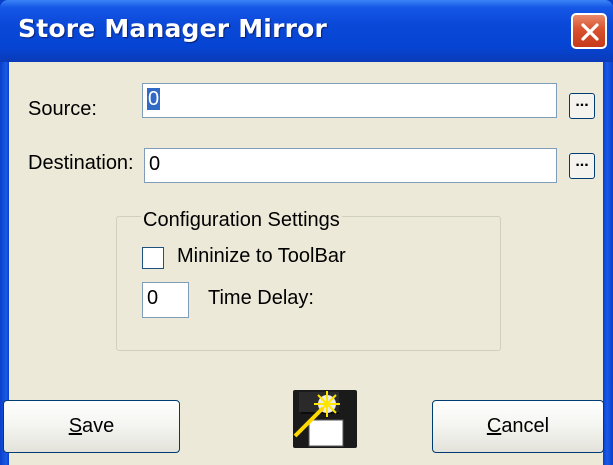 The height and width of the screenshot is (465, 613). Describe the element at coordinates (165, 300) in the screenshot. I see `time-delay-input: 0` at that location.